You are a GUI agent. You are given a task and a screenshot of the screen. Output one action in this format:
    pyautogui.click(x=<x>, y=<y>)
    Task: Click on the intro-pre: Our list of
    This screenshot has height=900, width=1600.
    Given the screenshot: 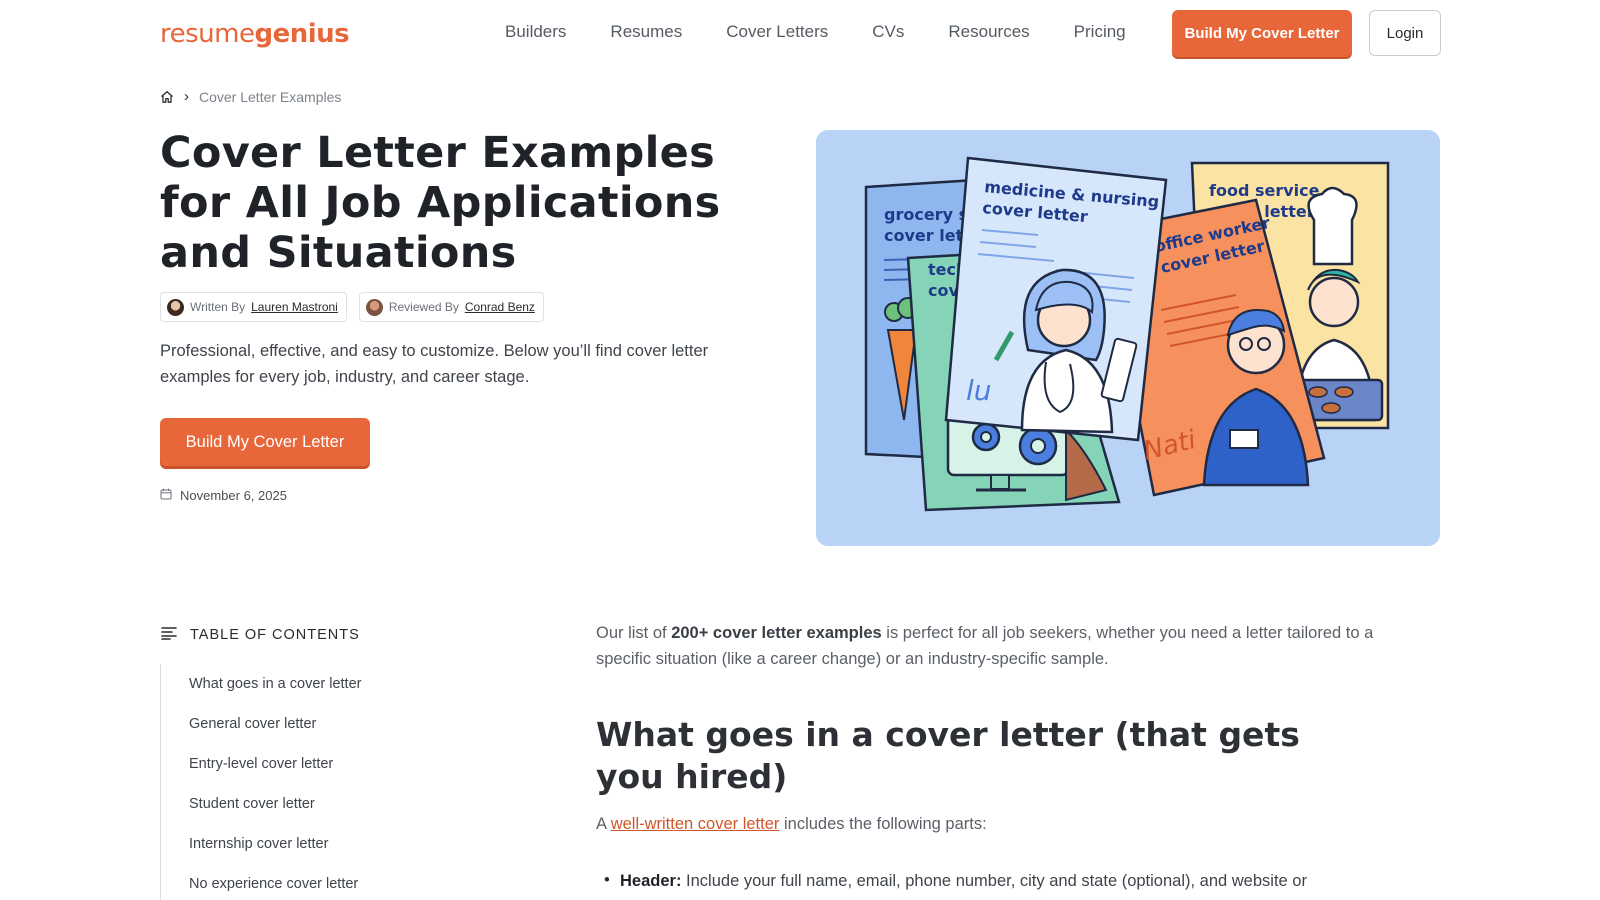 What is the action you would take?
    pyautogui.click(x=634, y=633)
    